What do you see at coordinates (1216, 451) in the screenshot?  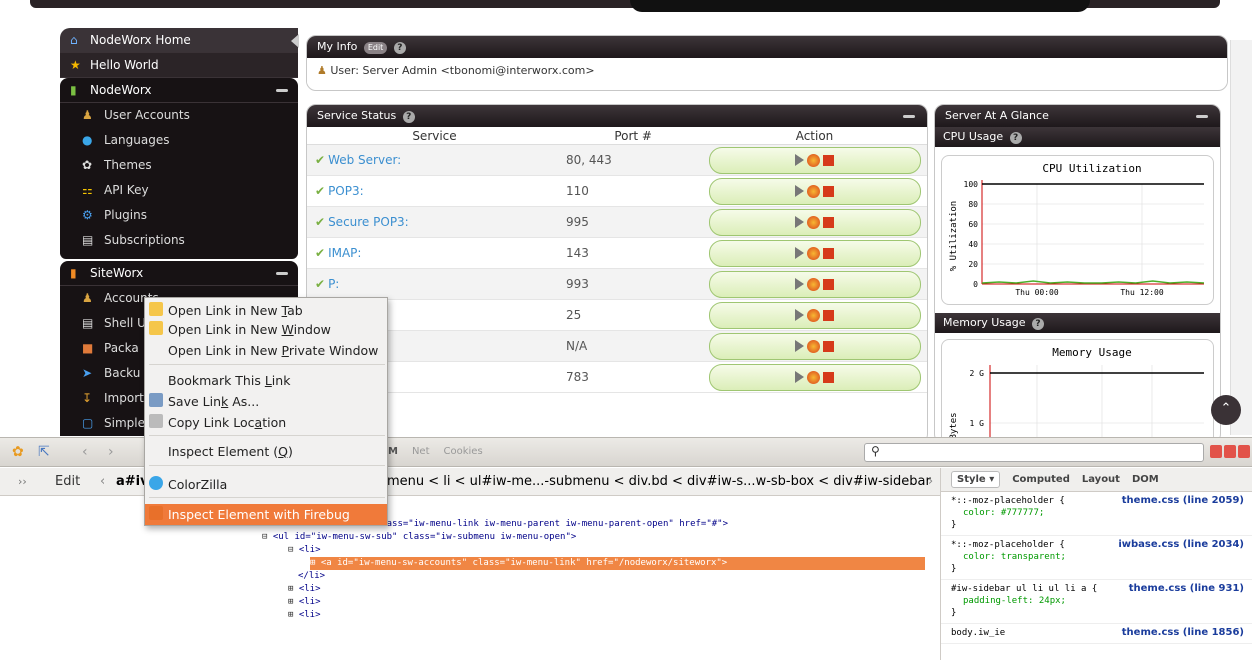 I see `minimize-window-icon` at bounding box center [1216, 451].